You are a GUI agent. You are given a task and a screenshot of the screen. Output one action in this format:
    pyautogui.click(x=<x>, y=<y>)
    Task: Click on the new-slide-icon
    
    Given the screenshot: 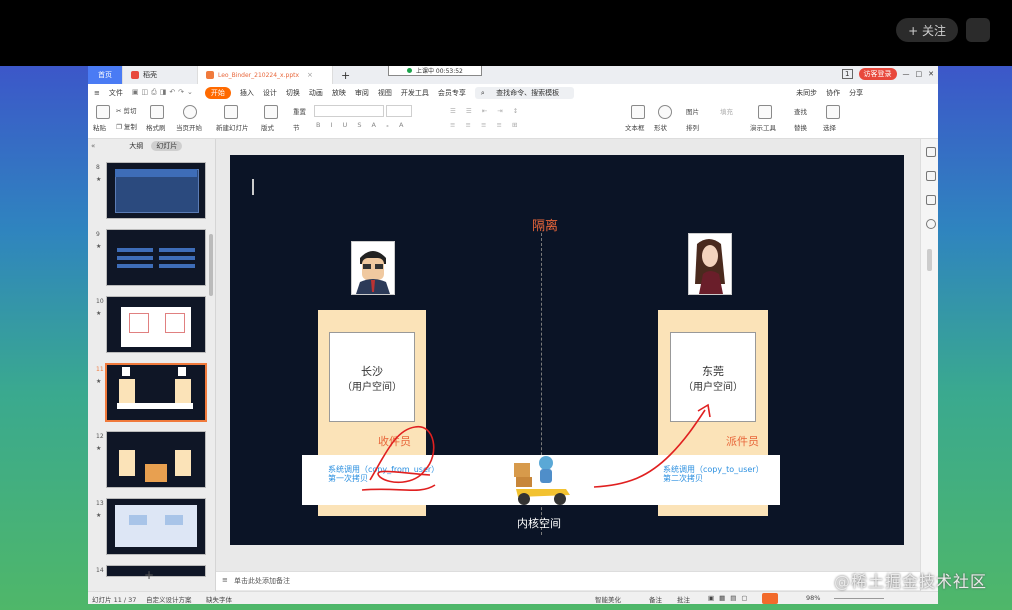 What is the action you would take?
    pyautogui.click(x=231, y=112)
    